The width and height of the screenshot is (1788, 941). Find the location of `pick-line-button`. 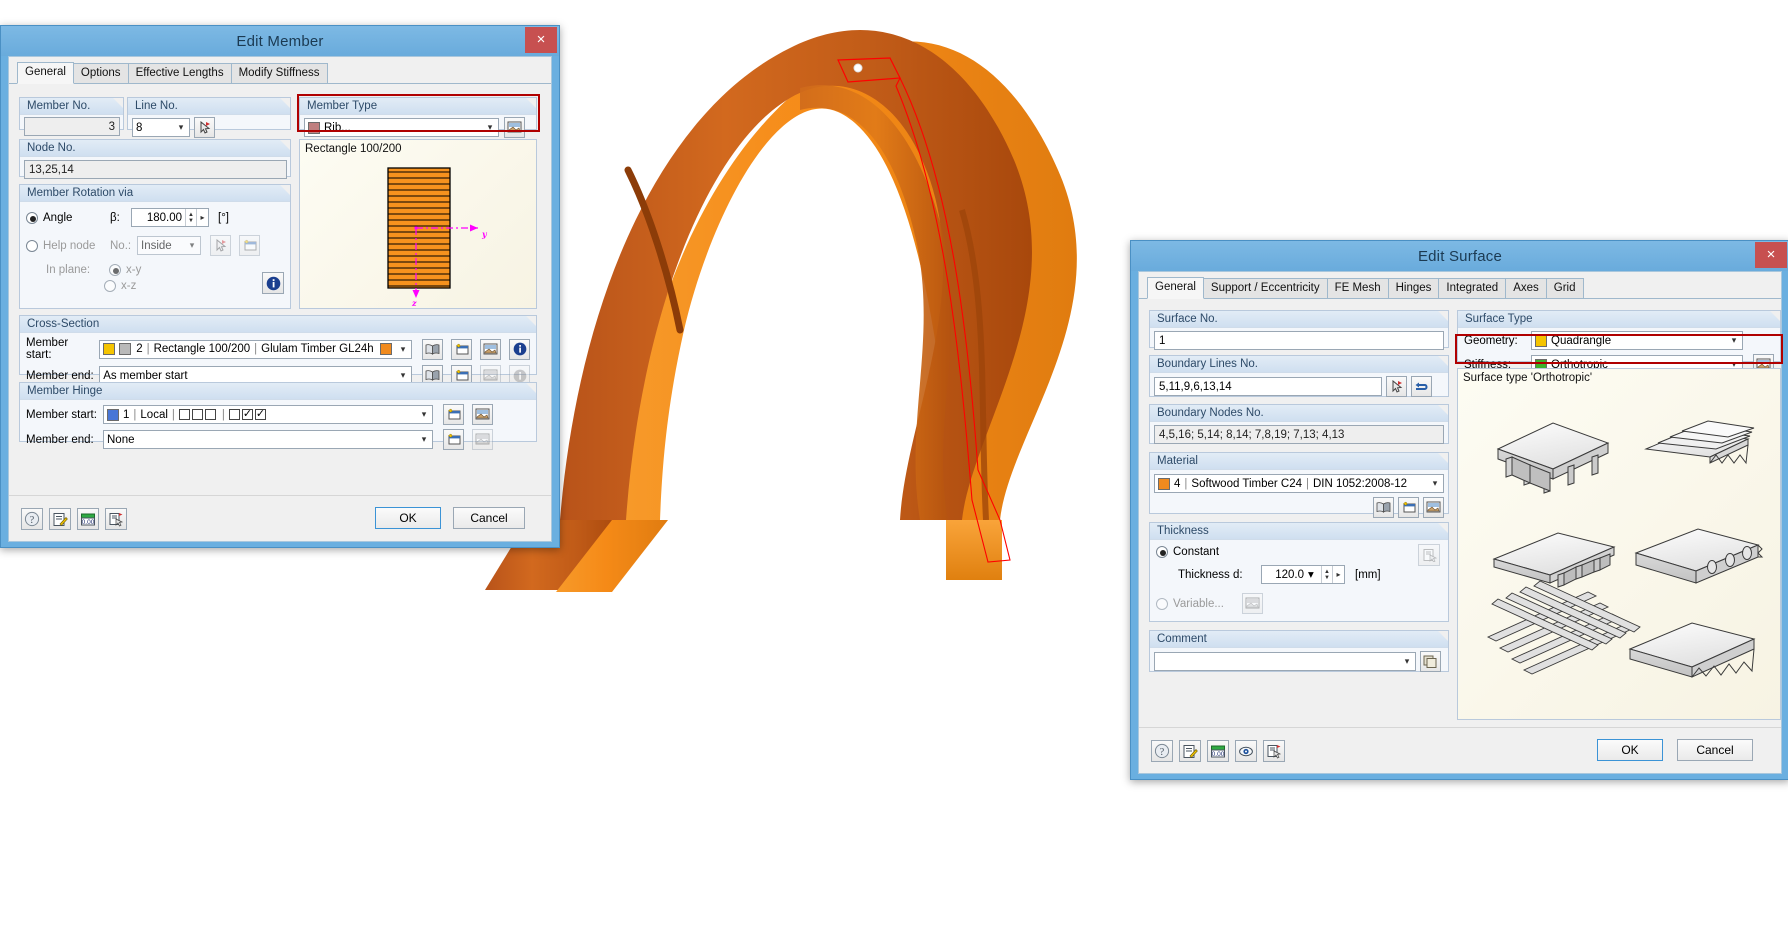

pick-line-button is located at coordinates (204, 127).